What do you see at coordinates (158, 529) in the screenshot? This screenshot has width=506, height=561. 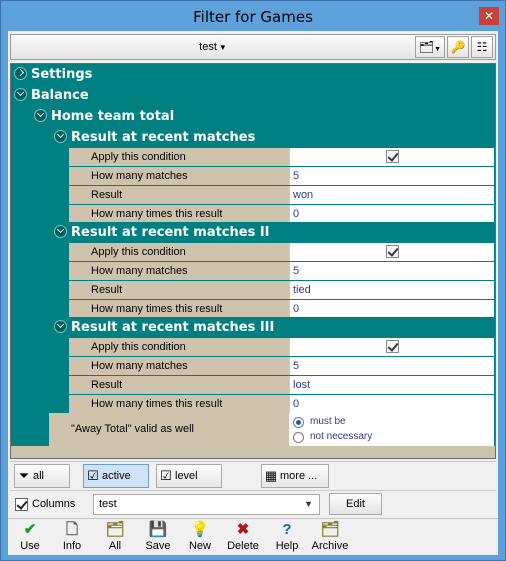 I see `save-icon: 💾` at bounding box center [158, 529].